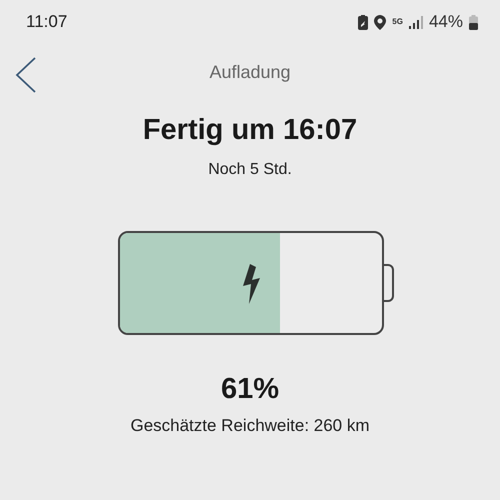 Image resolution: width=500 pixels, height=500 pixels. What do you see at coordinates (26, 75) in the screenshot?
I see `back-button` at bounding box center [26, 75].